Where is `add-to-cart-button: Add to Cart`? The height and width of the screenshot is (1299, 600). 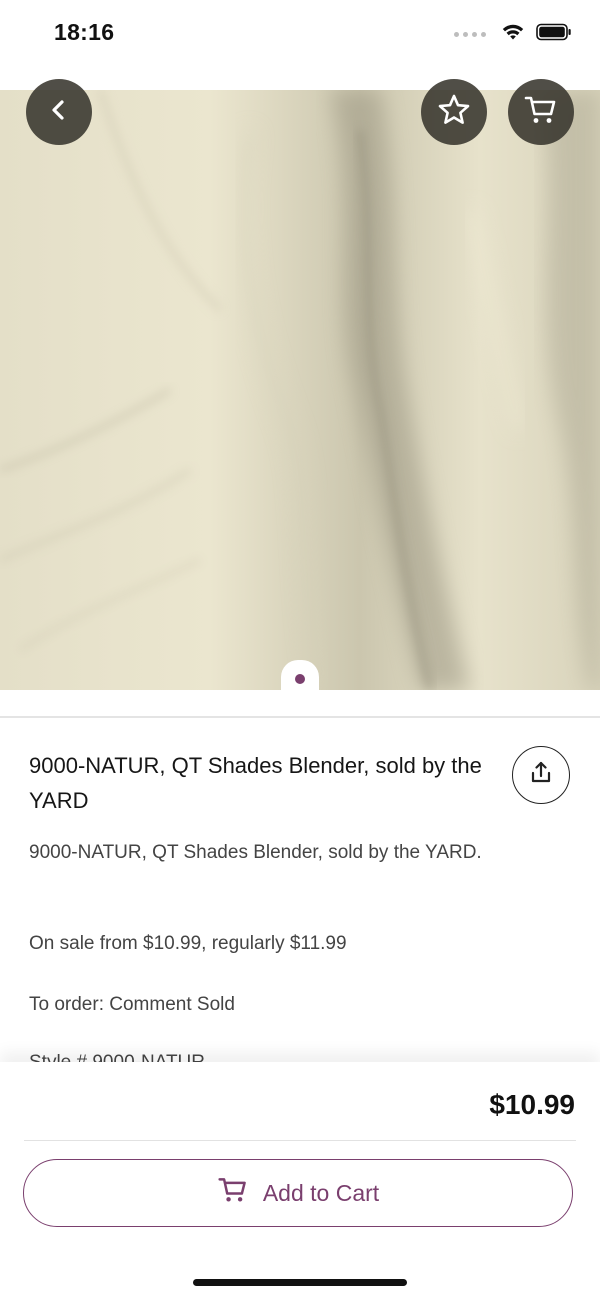 add-to-cart-button: Add to Cart is located at coordinates (298, 1193).